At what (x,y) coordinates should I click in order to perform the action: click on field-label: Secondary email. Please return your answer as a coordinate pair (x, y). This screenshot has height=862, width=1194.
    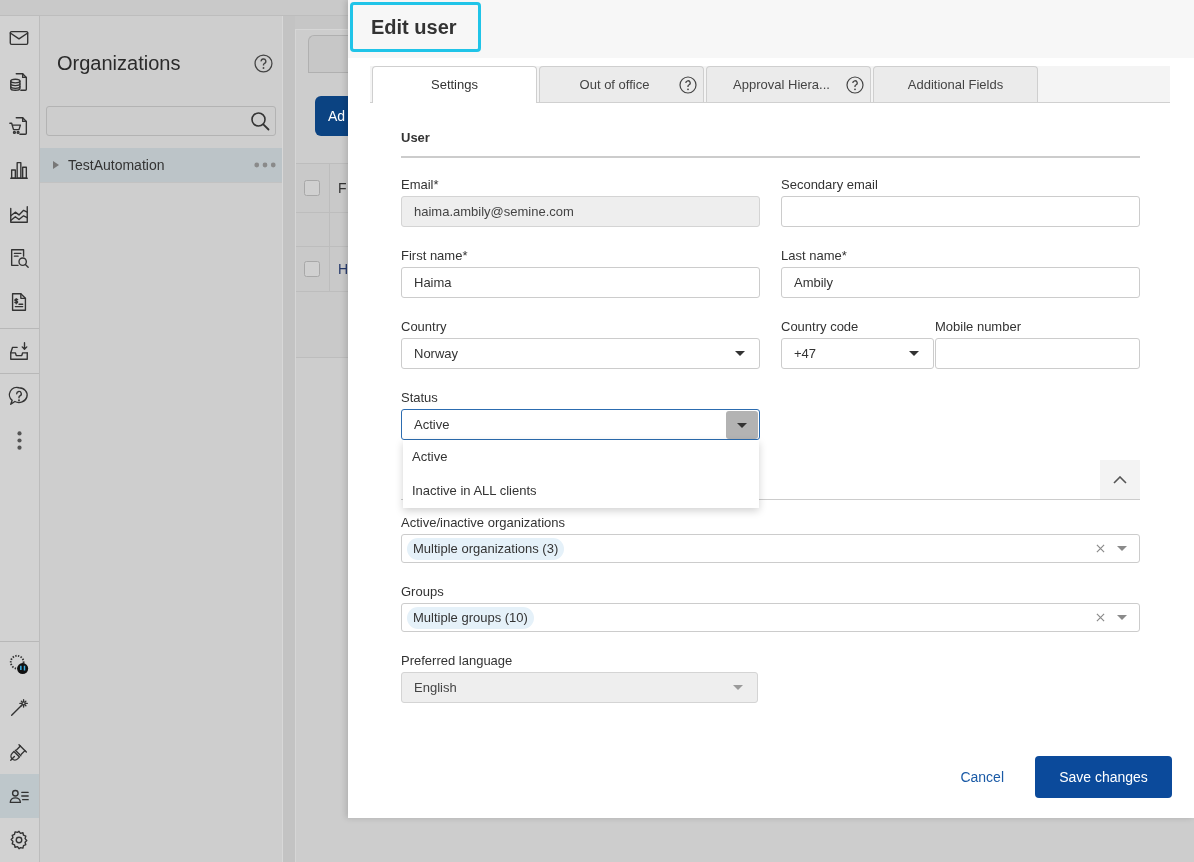
    Looking at the image, I should click on (830, 185).